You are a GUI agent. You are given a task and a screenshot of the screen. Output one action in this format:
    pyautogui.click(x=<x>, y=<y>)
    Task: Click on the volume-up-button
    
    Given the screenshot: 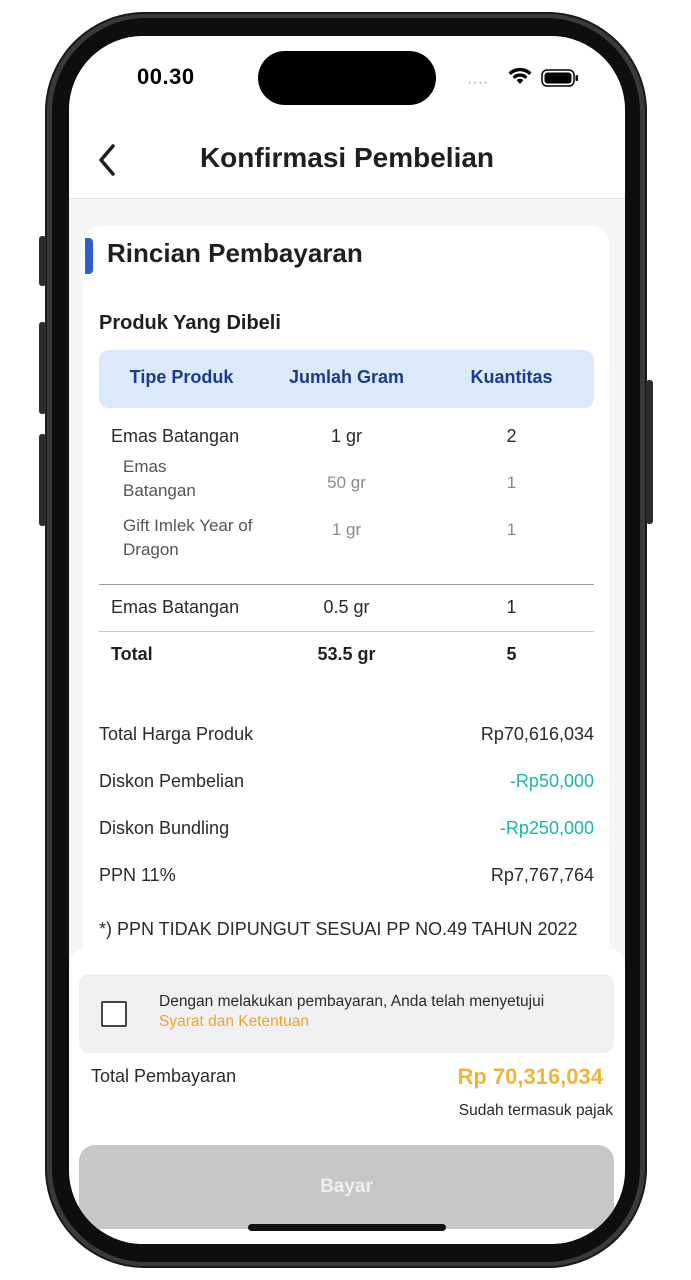 What is the action you would take?
    pyautogui.click(x=42, y=368)
    